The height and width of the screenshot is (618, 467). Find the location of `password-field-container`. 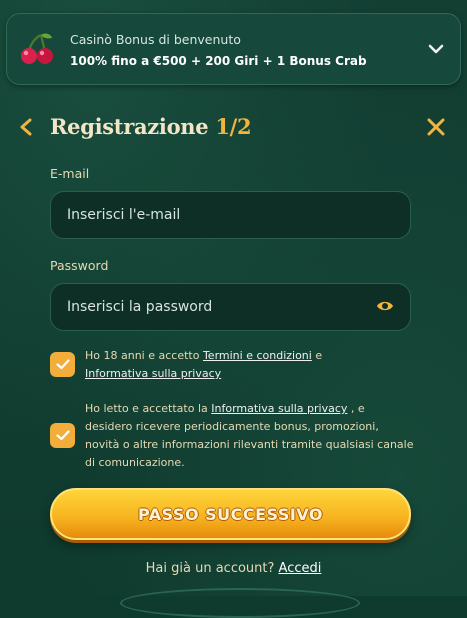

password-field-container is located at coordinates (230, 307).